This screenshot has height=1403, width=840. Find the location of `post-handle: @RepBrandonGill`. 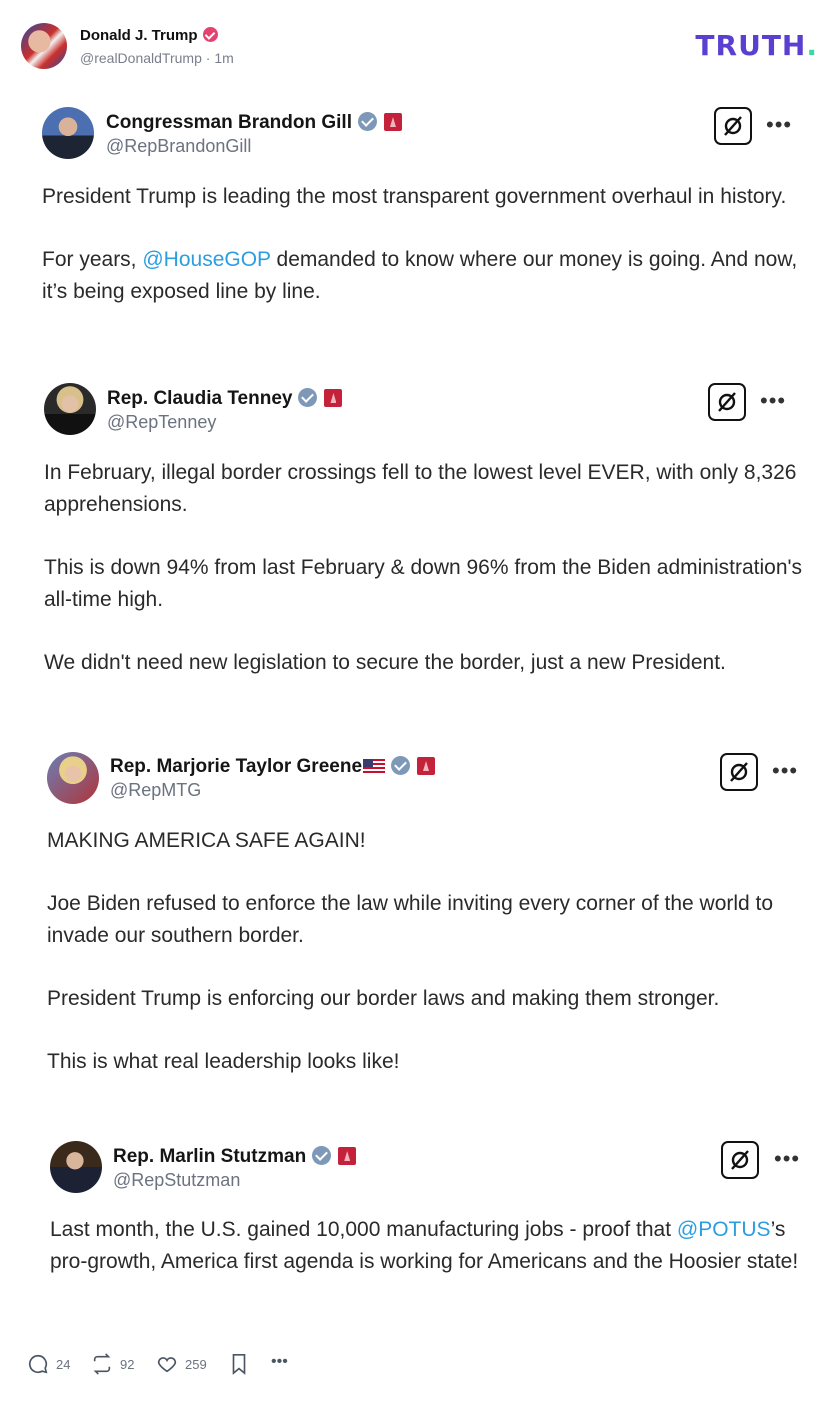

post-handle: @RepBrandonGill is located at coordinates (178, 146).